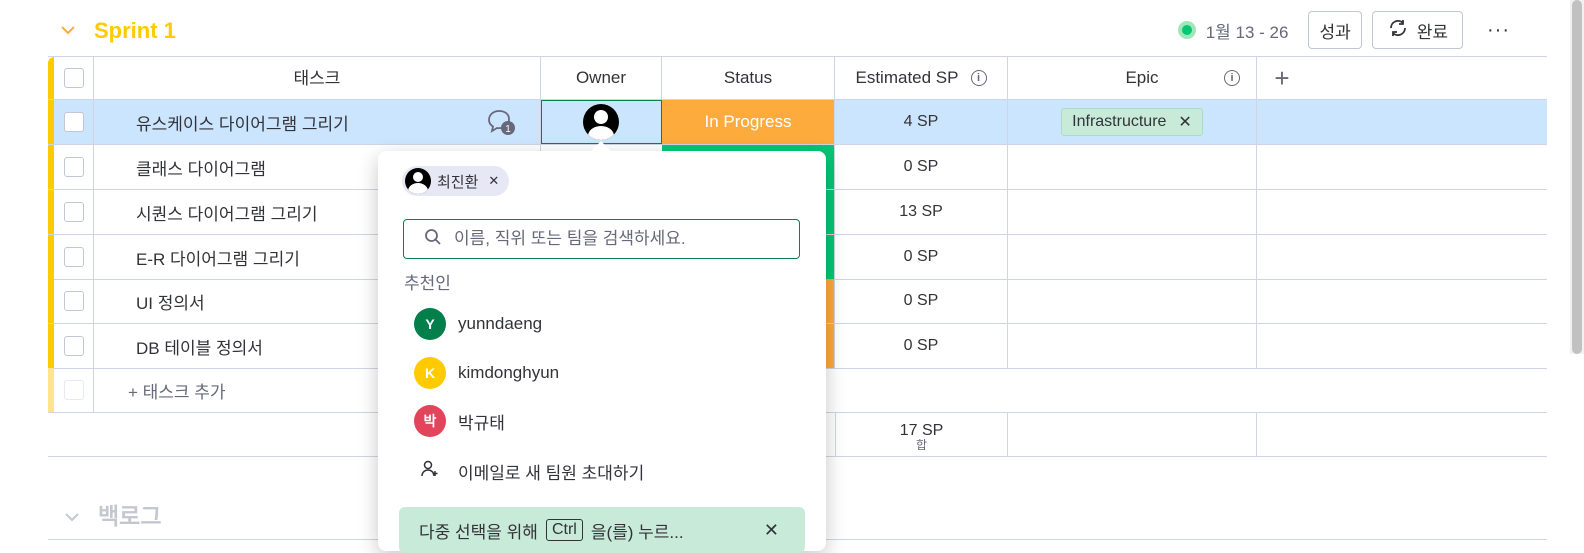  Describe the element at coordinates (430, 471) in the screenshot. I see `add-person-icon` at that location.